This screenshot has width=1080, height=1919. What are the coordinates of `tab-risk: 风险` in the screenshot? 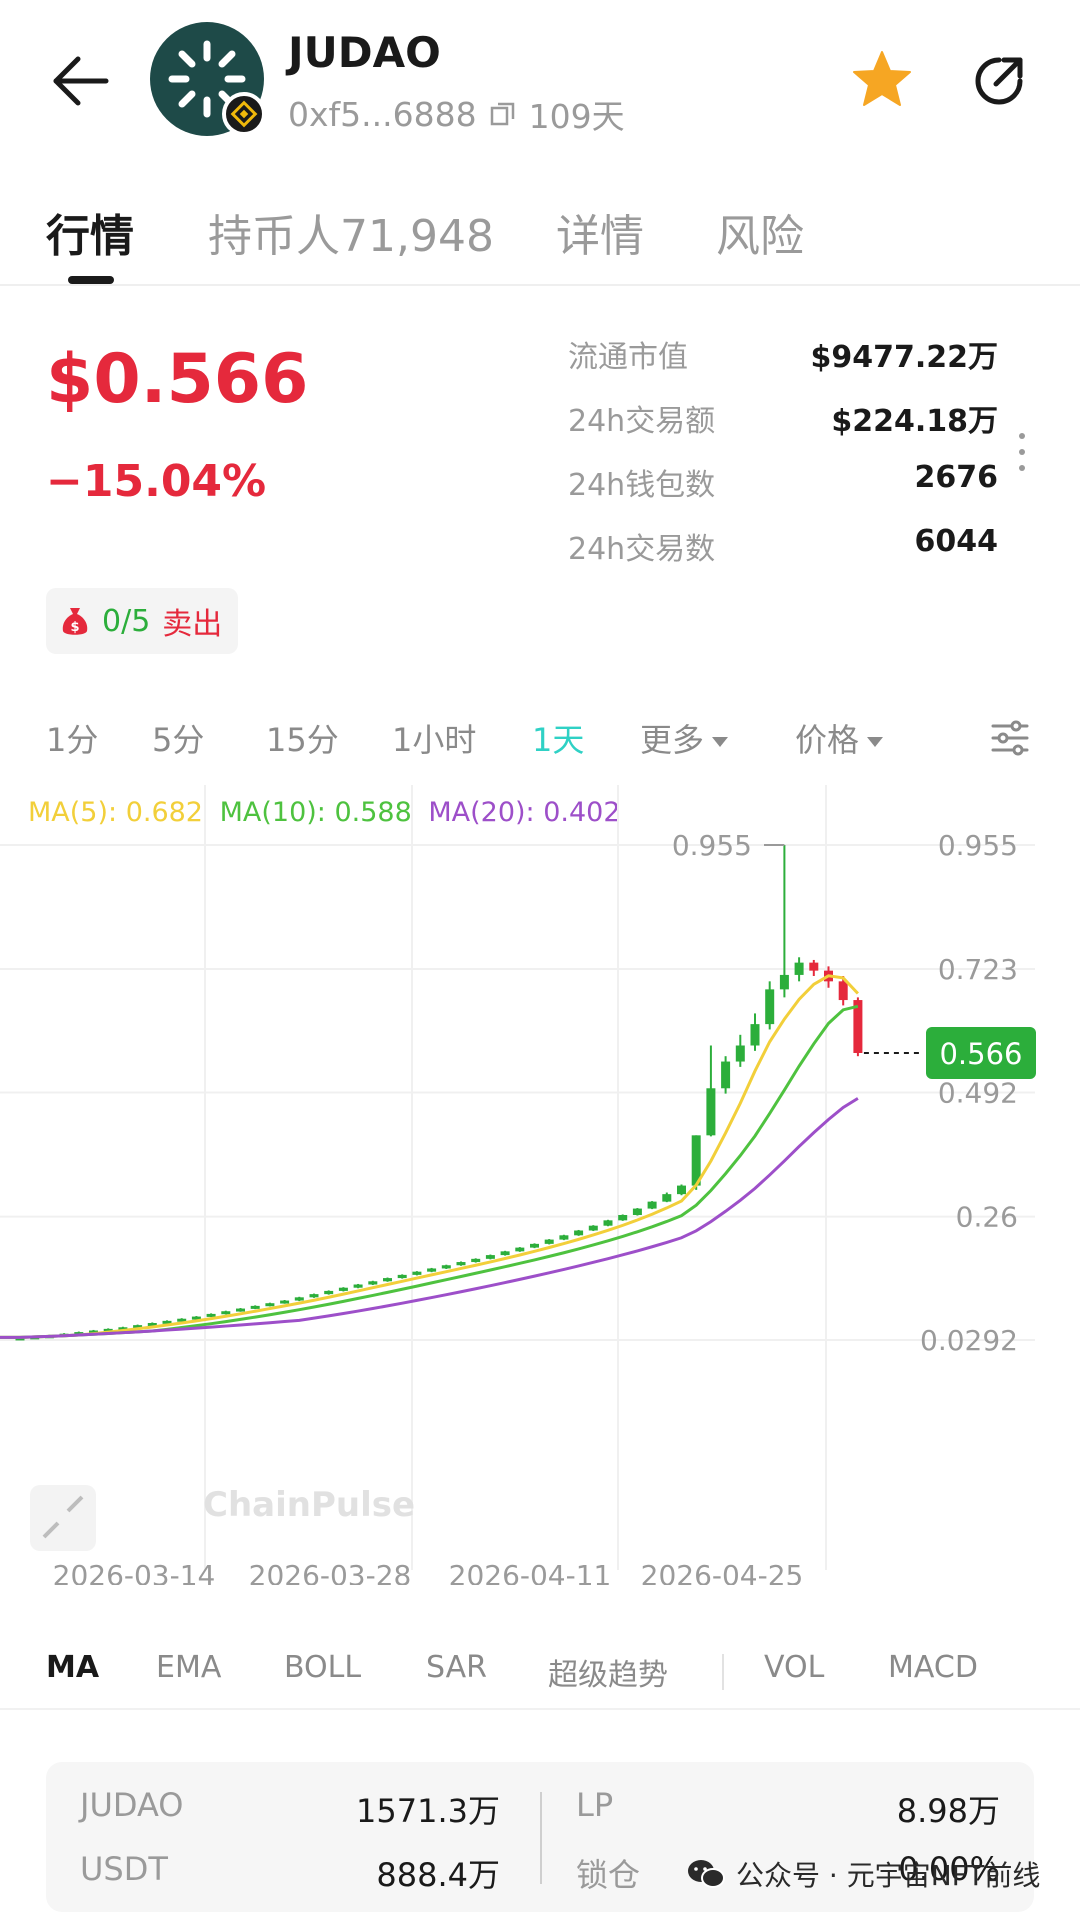 It's located at (760, 232).